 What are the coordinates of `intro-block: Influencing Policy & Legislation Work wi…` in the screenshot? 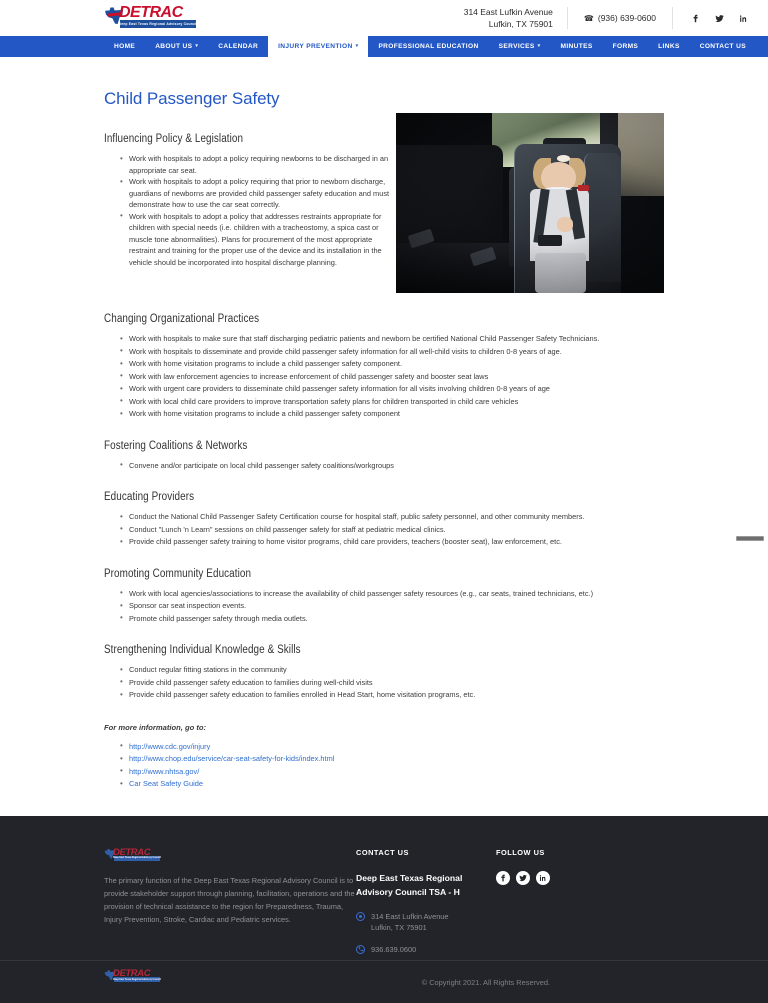 It's located at (384, 203).